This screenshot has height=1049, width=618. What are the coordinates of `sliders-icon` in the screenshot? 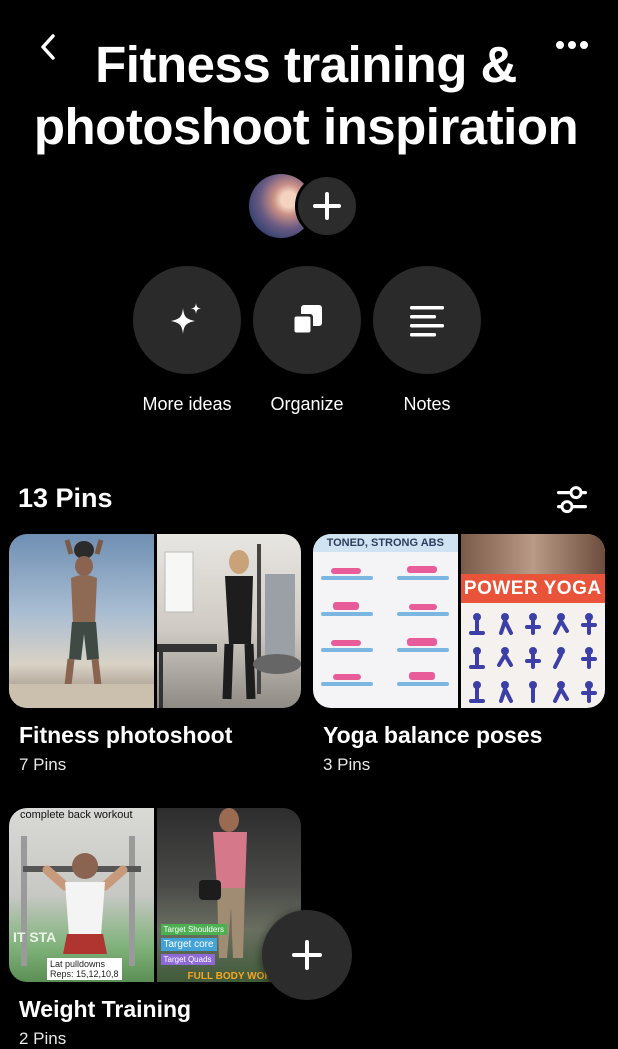 It's located at (572, 500).